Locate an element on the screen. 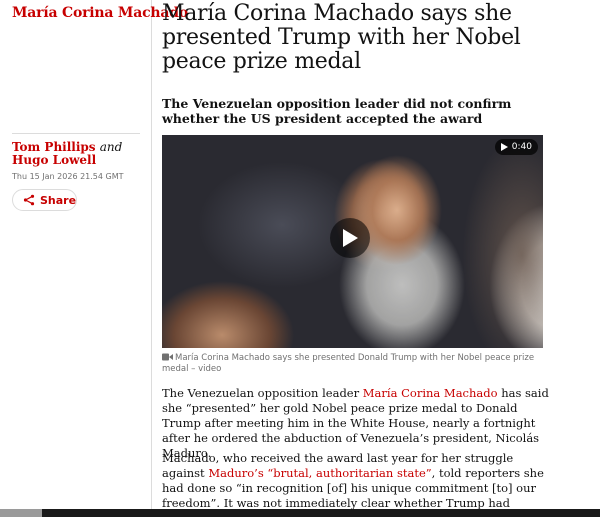  video-camera-icon is located at coordinates (167, 357).